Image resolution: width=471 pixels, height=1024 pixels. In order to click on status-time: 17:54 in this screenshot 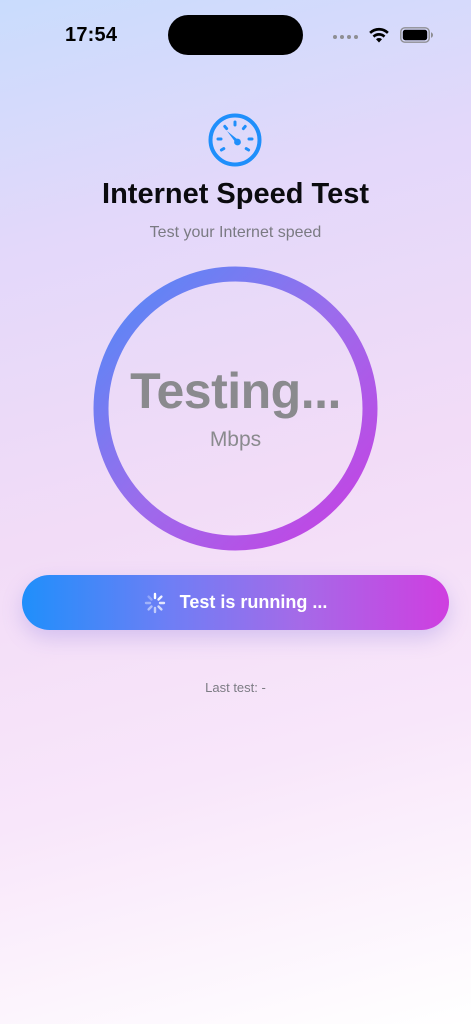, I will do `click(91, 35)`.